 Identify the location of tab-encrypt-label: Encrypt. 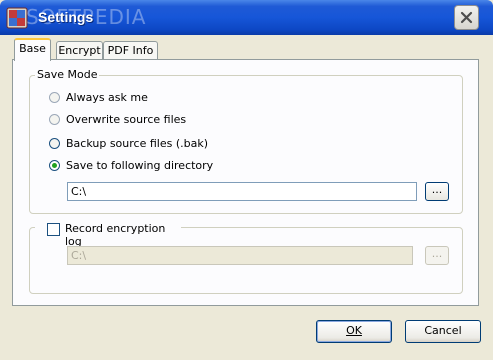
(79, 50).